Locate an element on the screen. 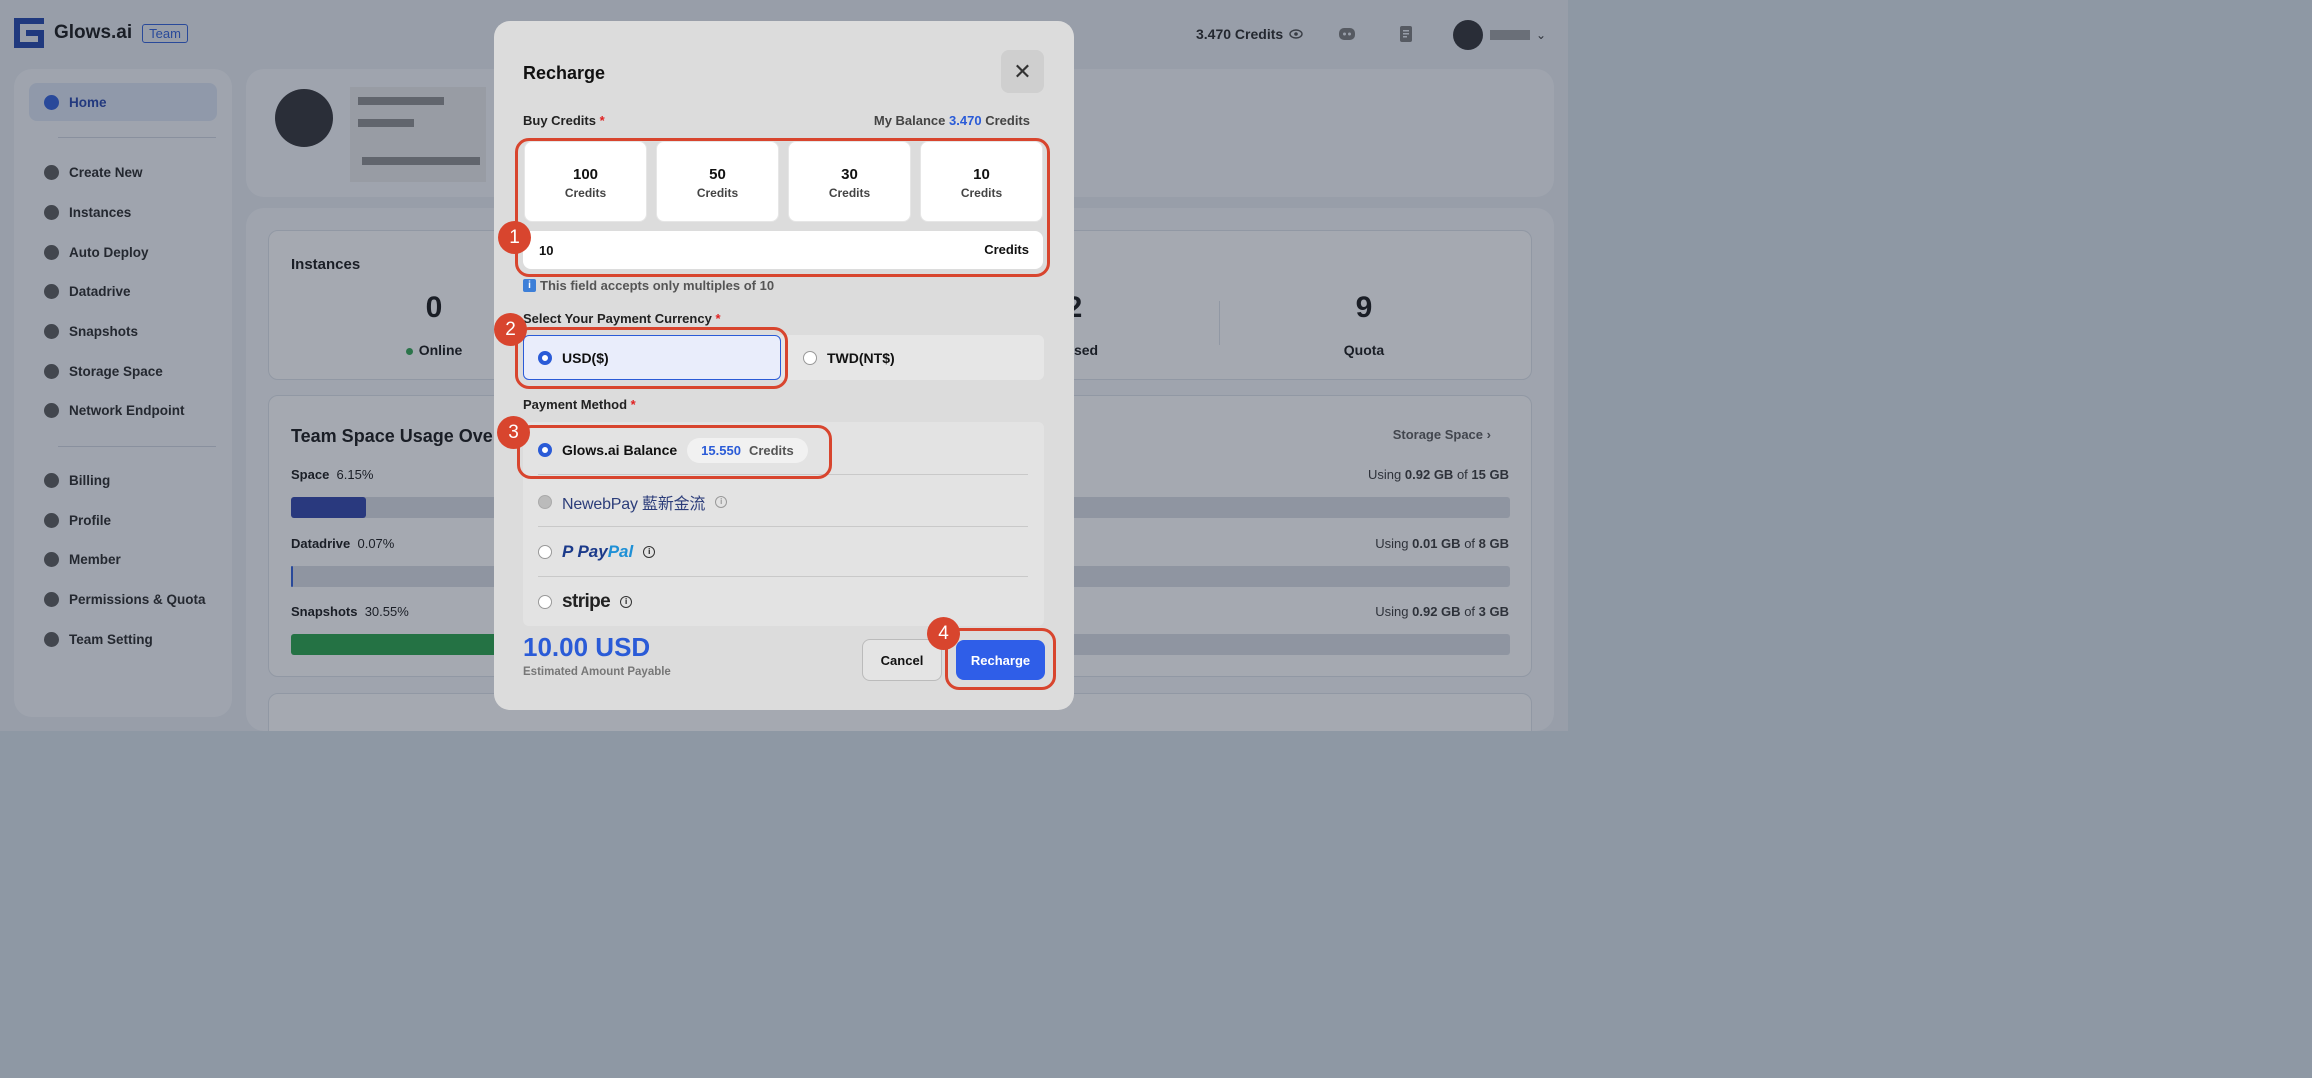 This screenshot has height=1078, width=2312. highlight-payment is located at coordinates (674, 452).